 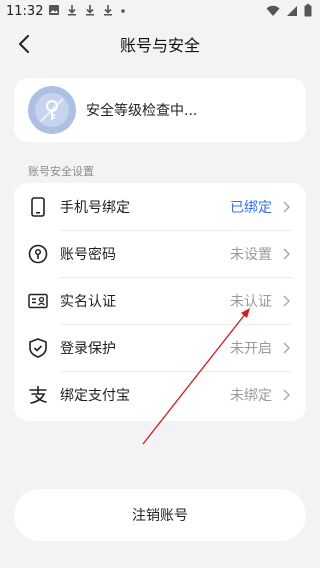 What do you see at coordinates (308, 10) in the screenshot?
I see `battery-icon` at bounding box center [308, 10].